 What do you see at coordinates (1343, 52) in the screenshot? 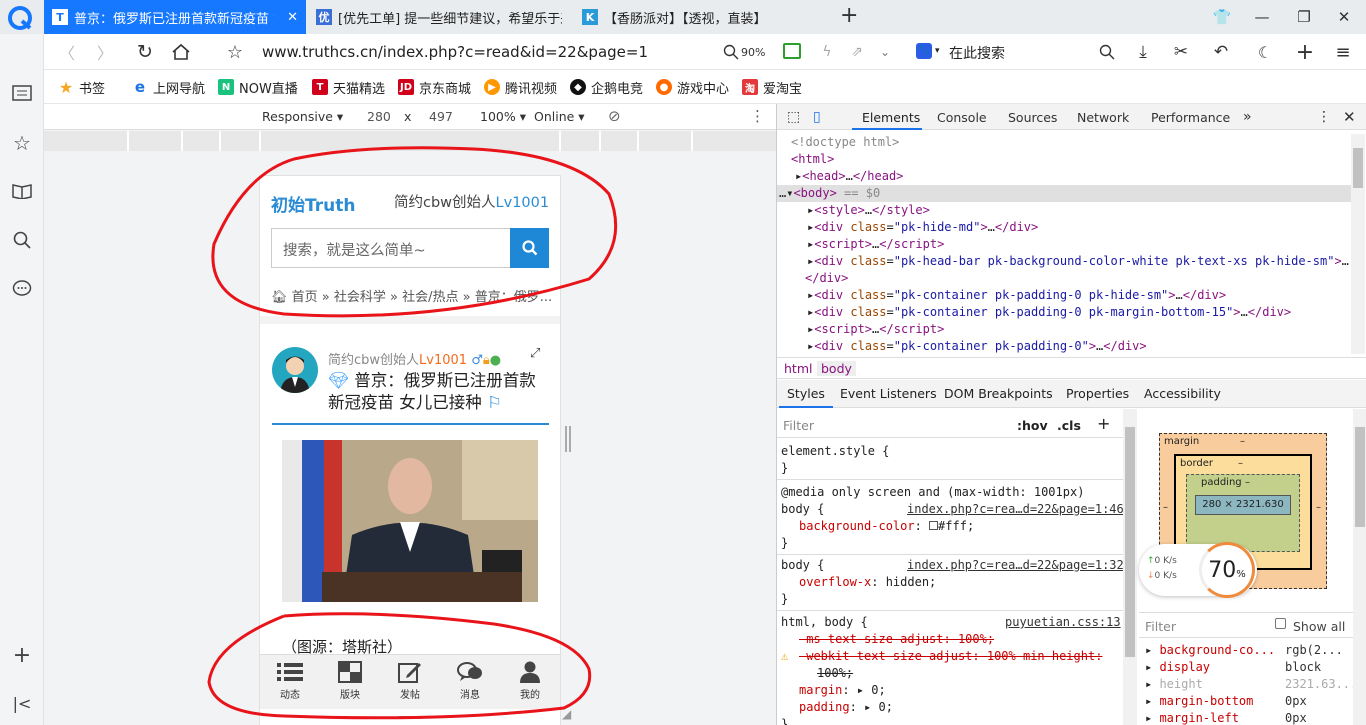
I see `menu-icon: ≡` at bounding box center [1343, 52].